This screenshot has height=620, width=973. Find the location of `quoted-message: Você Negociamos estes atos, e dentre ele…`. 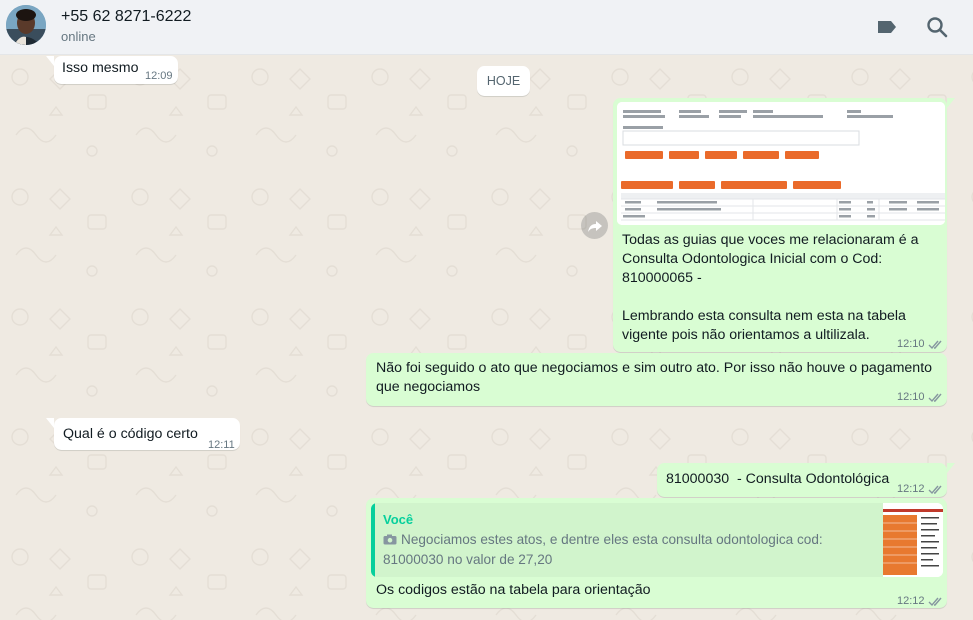

quoted-message: Você Negociamos estes atos, e dentre ele… is located at coordinates (657, 540).